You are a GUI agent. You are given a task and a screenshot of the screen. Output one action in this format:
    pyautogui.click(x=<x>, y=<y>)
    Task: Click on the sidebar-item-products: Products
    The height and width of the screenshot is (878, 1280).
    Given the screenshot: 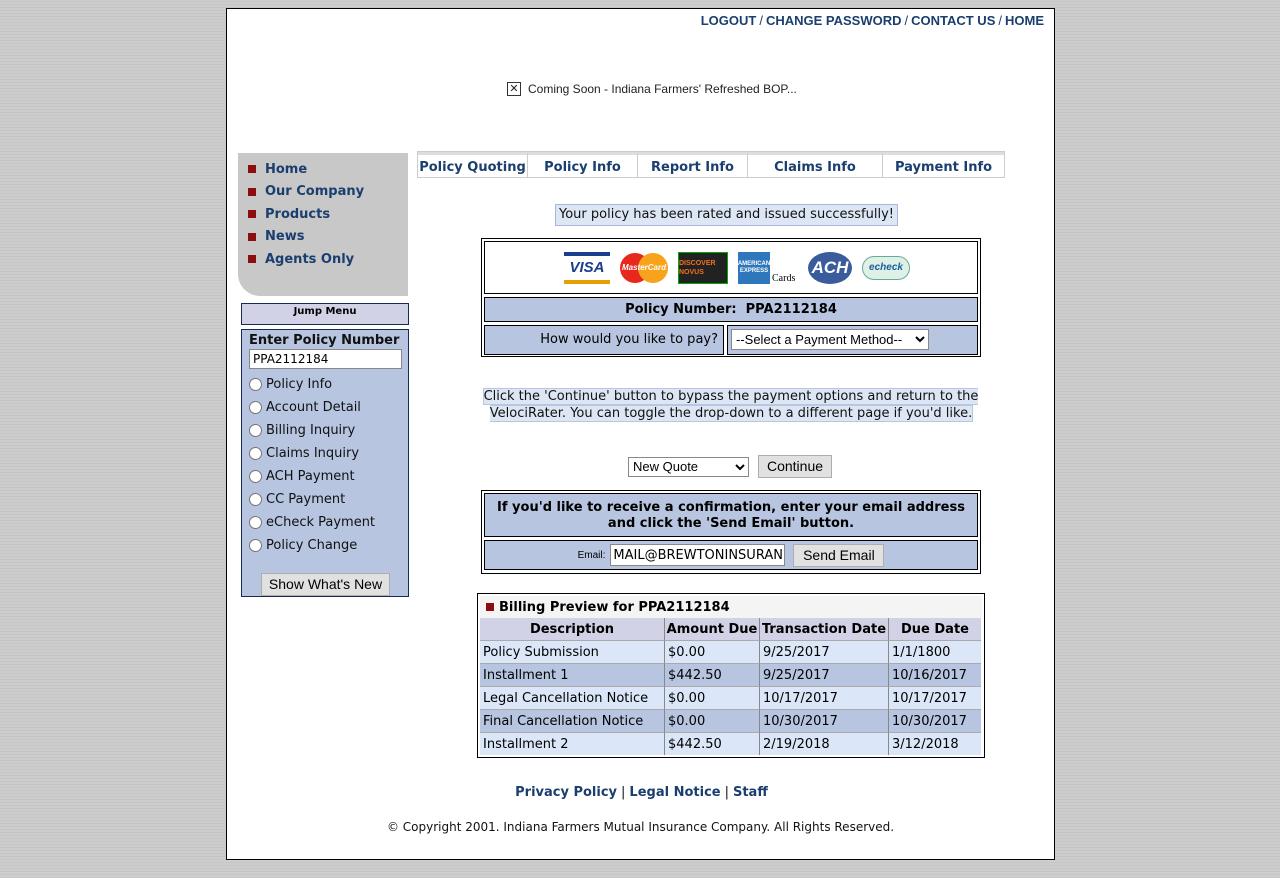 What is the action you would take?
    pyautogui.click(x=323, y=214)
    